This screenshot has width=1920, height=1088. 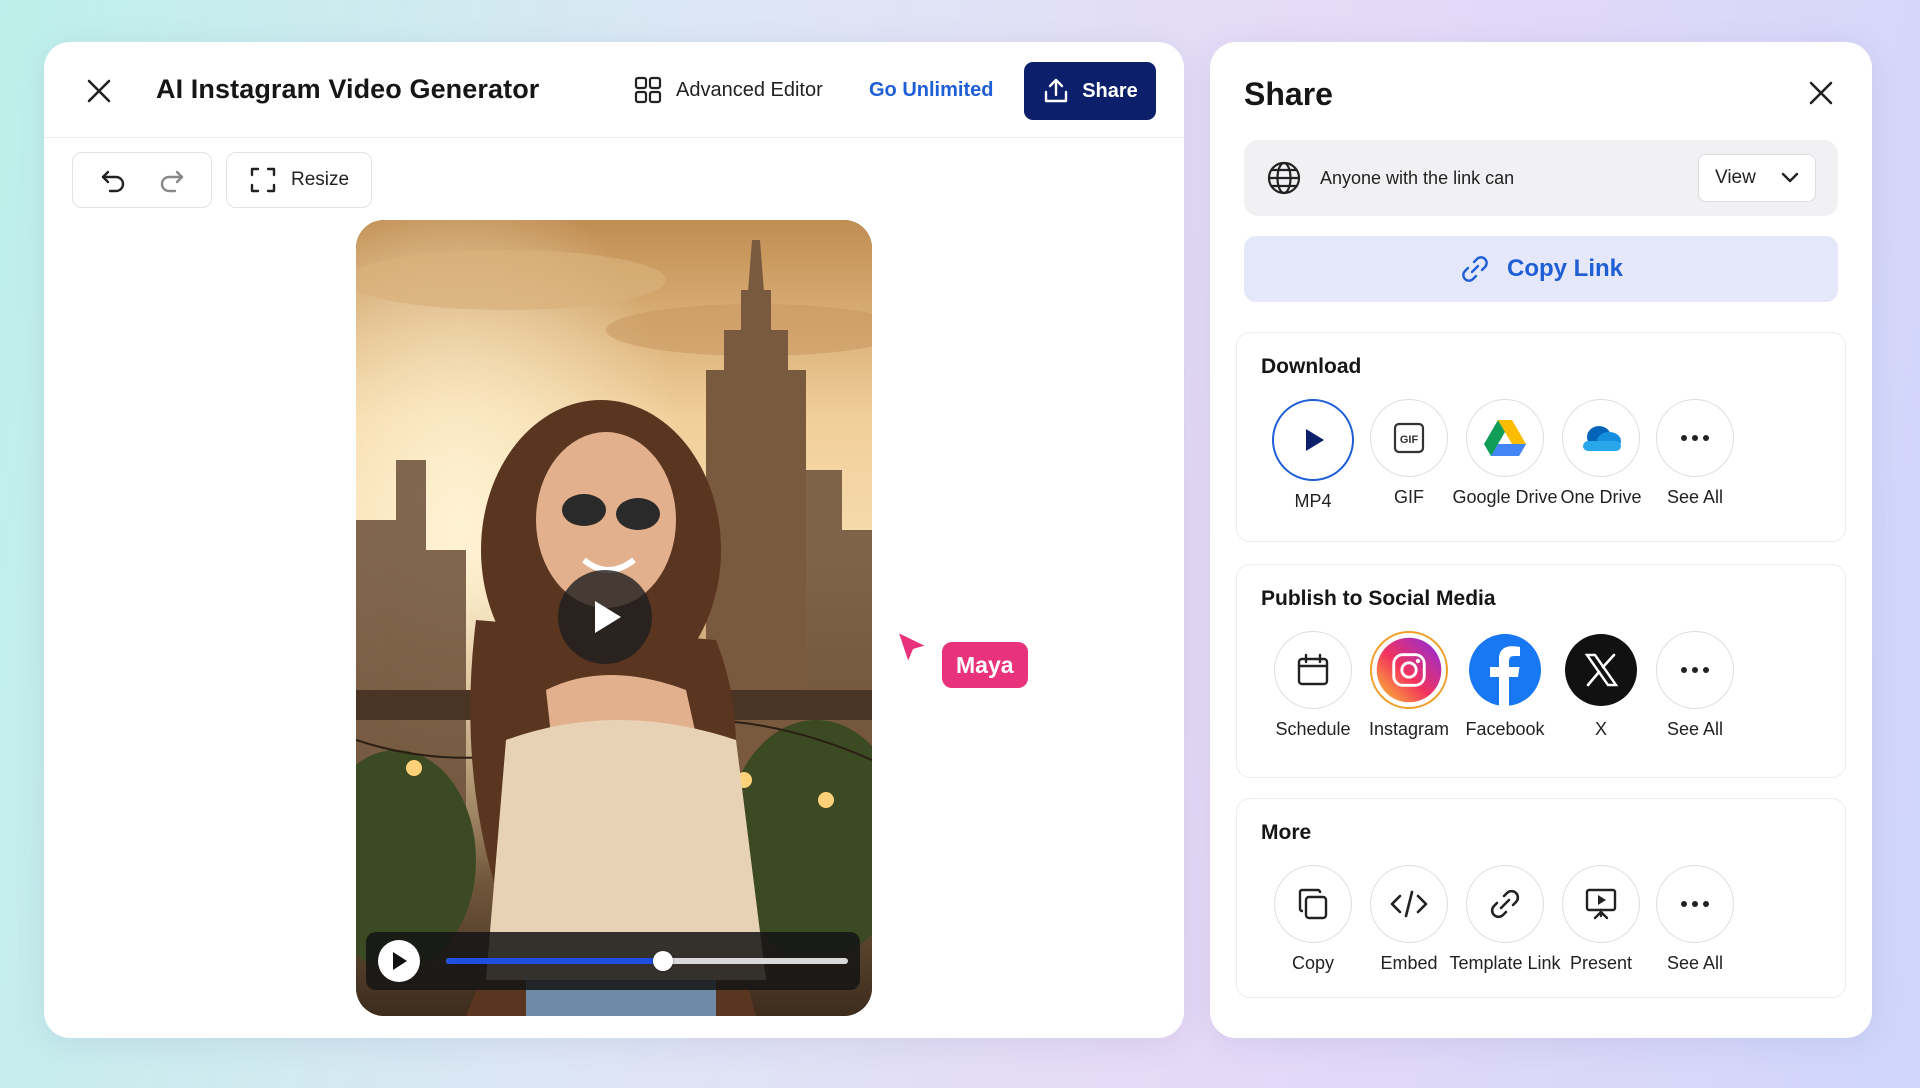 I want to click on play-button, so click(x=605, y=617).